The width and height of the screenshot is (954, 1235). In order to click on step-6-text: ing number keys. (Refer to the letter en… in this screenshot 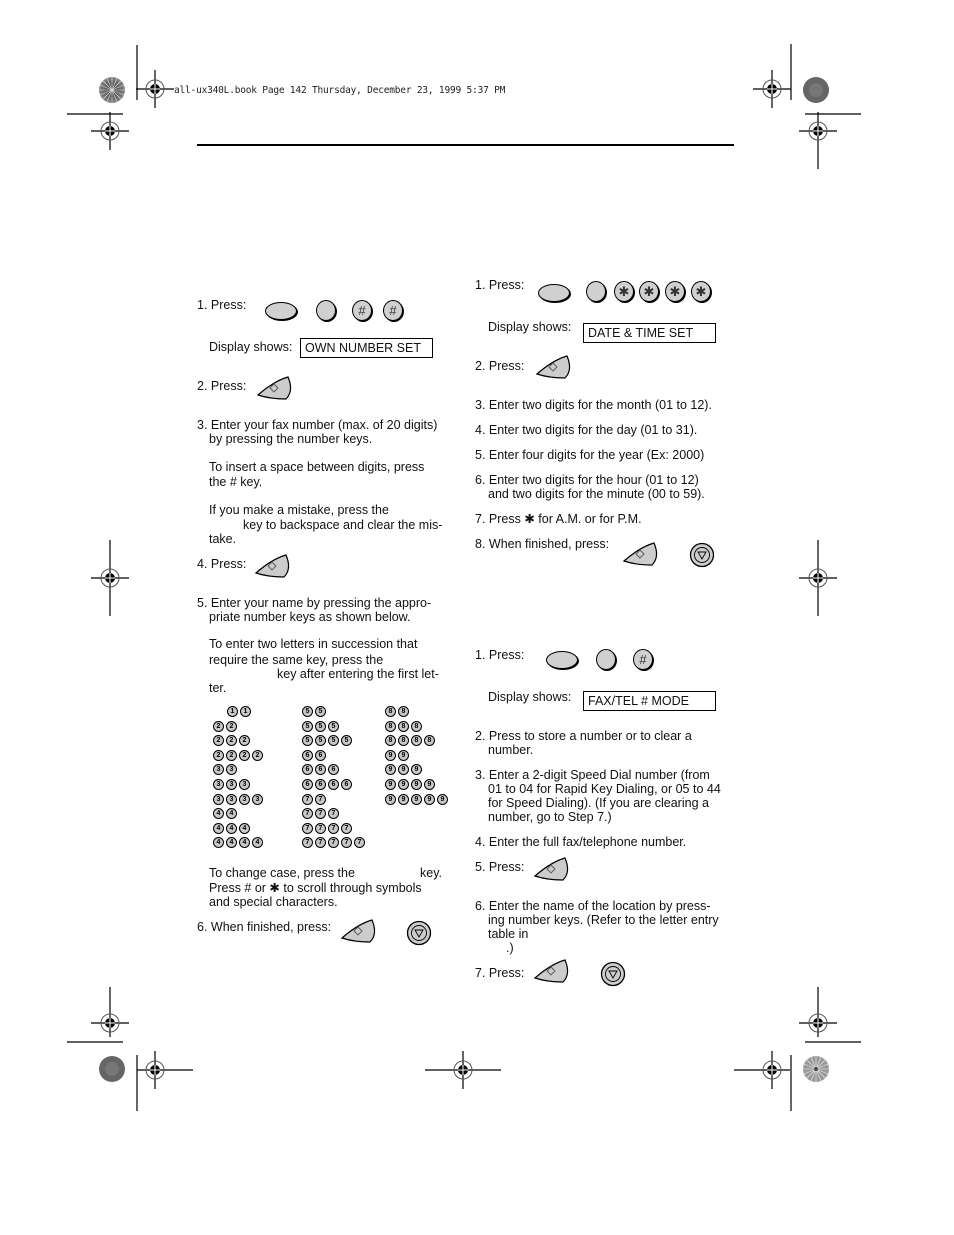, I will do `click(603, 920)`.